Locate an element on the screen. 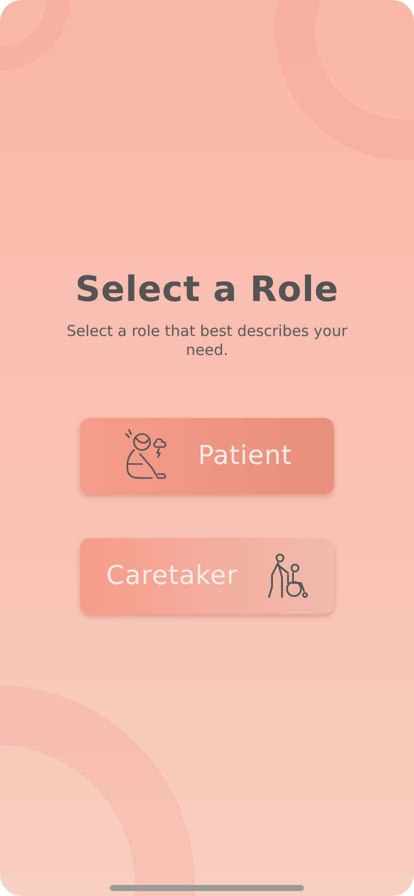 The image size is (414, 896). page-subtitle: Select a role that best describes your need. is located at coordinates (207, 341).